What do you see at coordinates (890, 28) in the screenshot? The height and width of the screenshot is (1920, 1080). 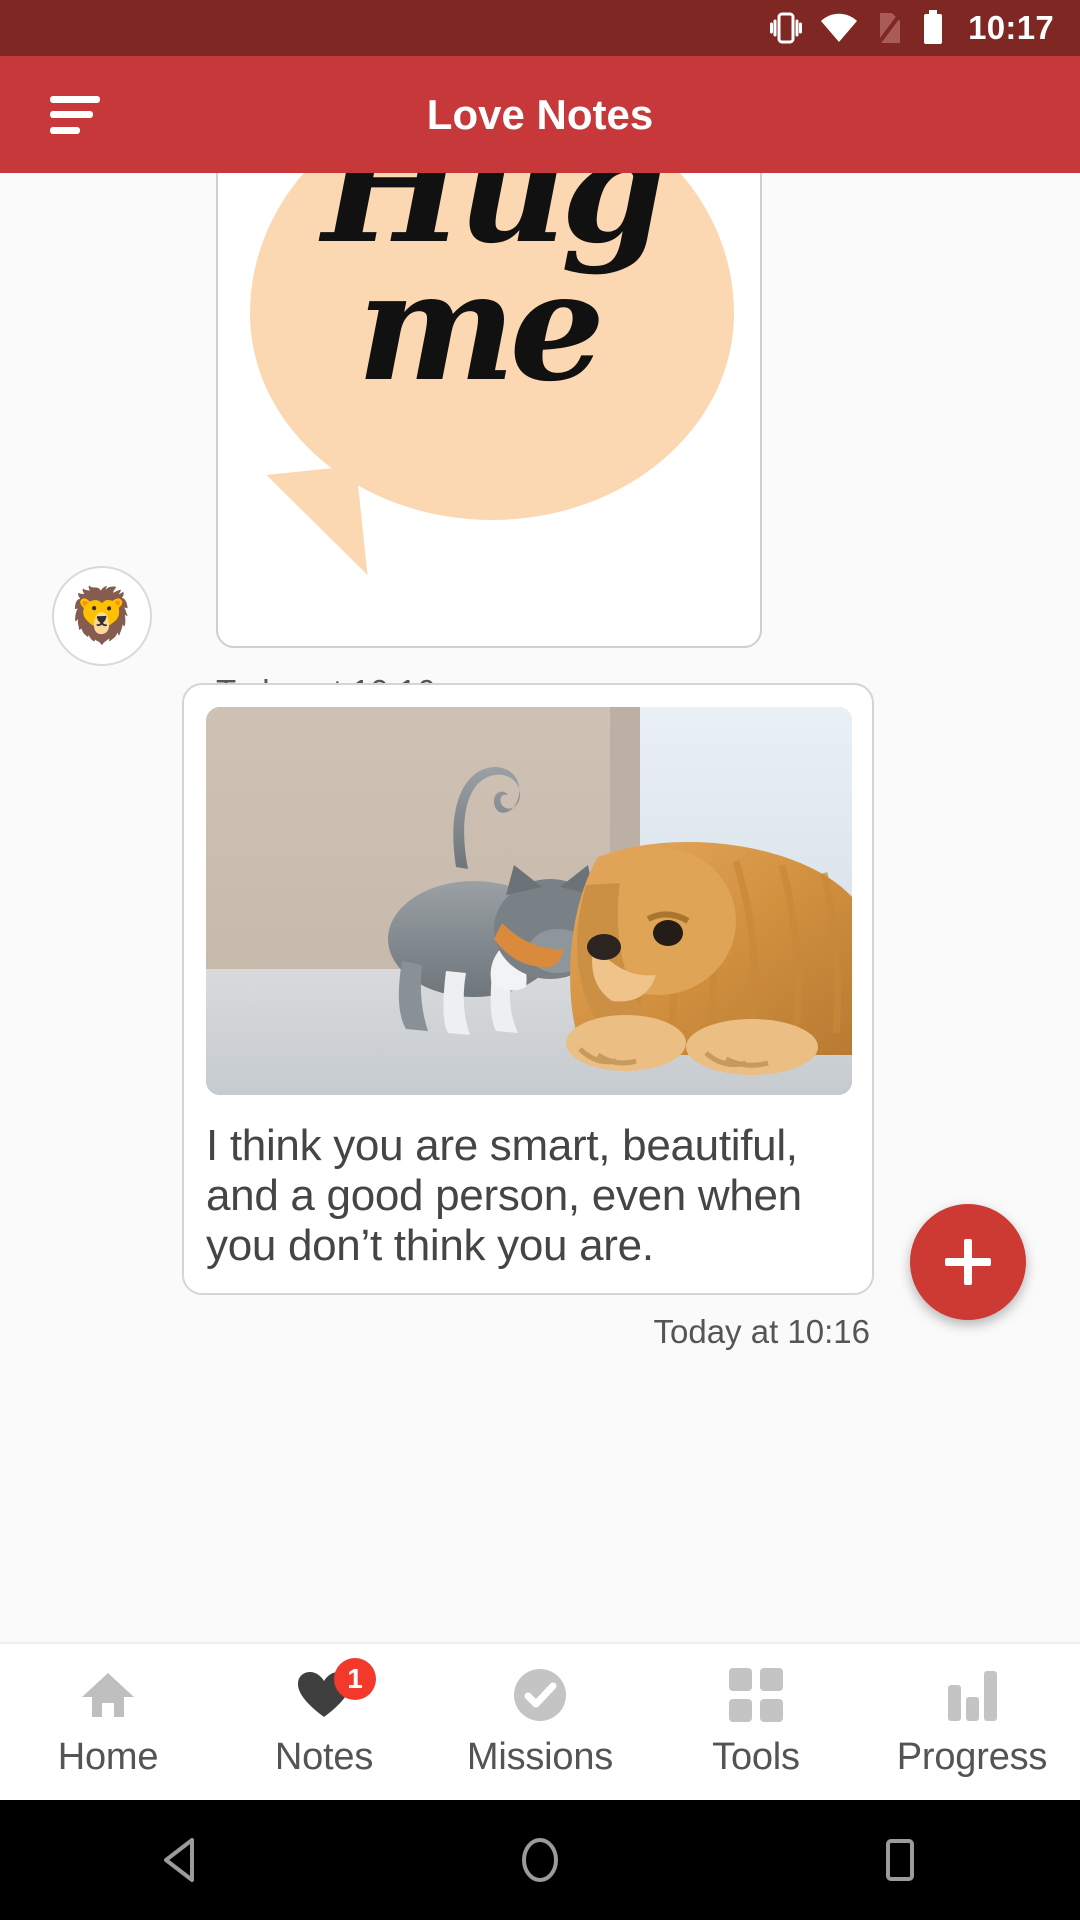 I see `no-sim-icon` at bounding box center [890, 28].